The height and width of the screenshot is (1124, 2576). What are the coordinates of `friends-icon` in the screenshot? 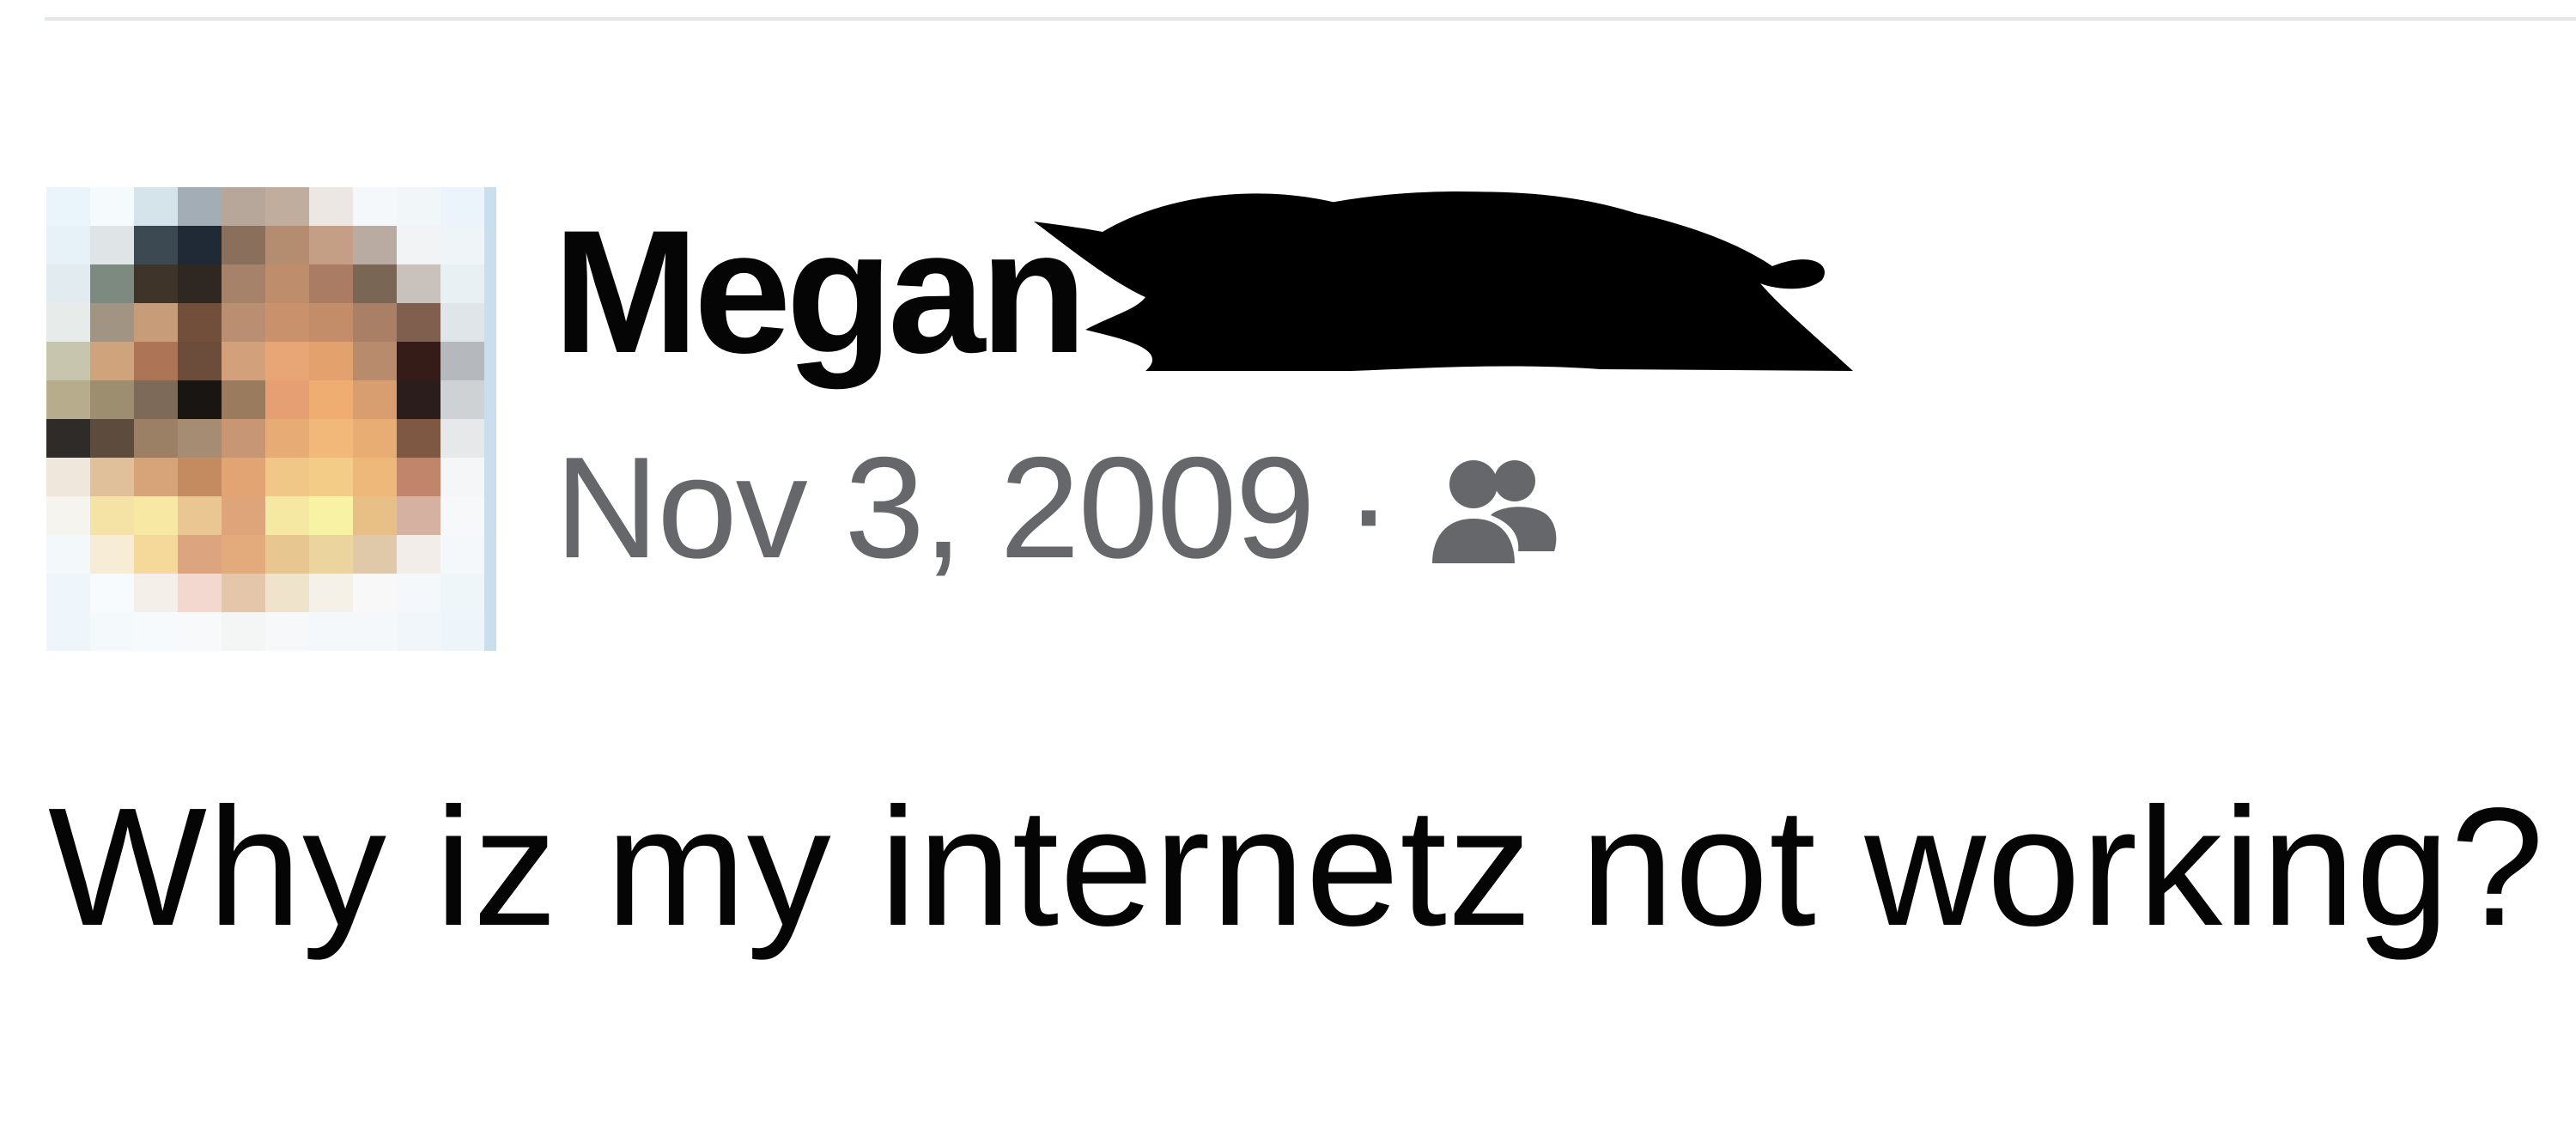 It's located at (1493, 511).